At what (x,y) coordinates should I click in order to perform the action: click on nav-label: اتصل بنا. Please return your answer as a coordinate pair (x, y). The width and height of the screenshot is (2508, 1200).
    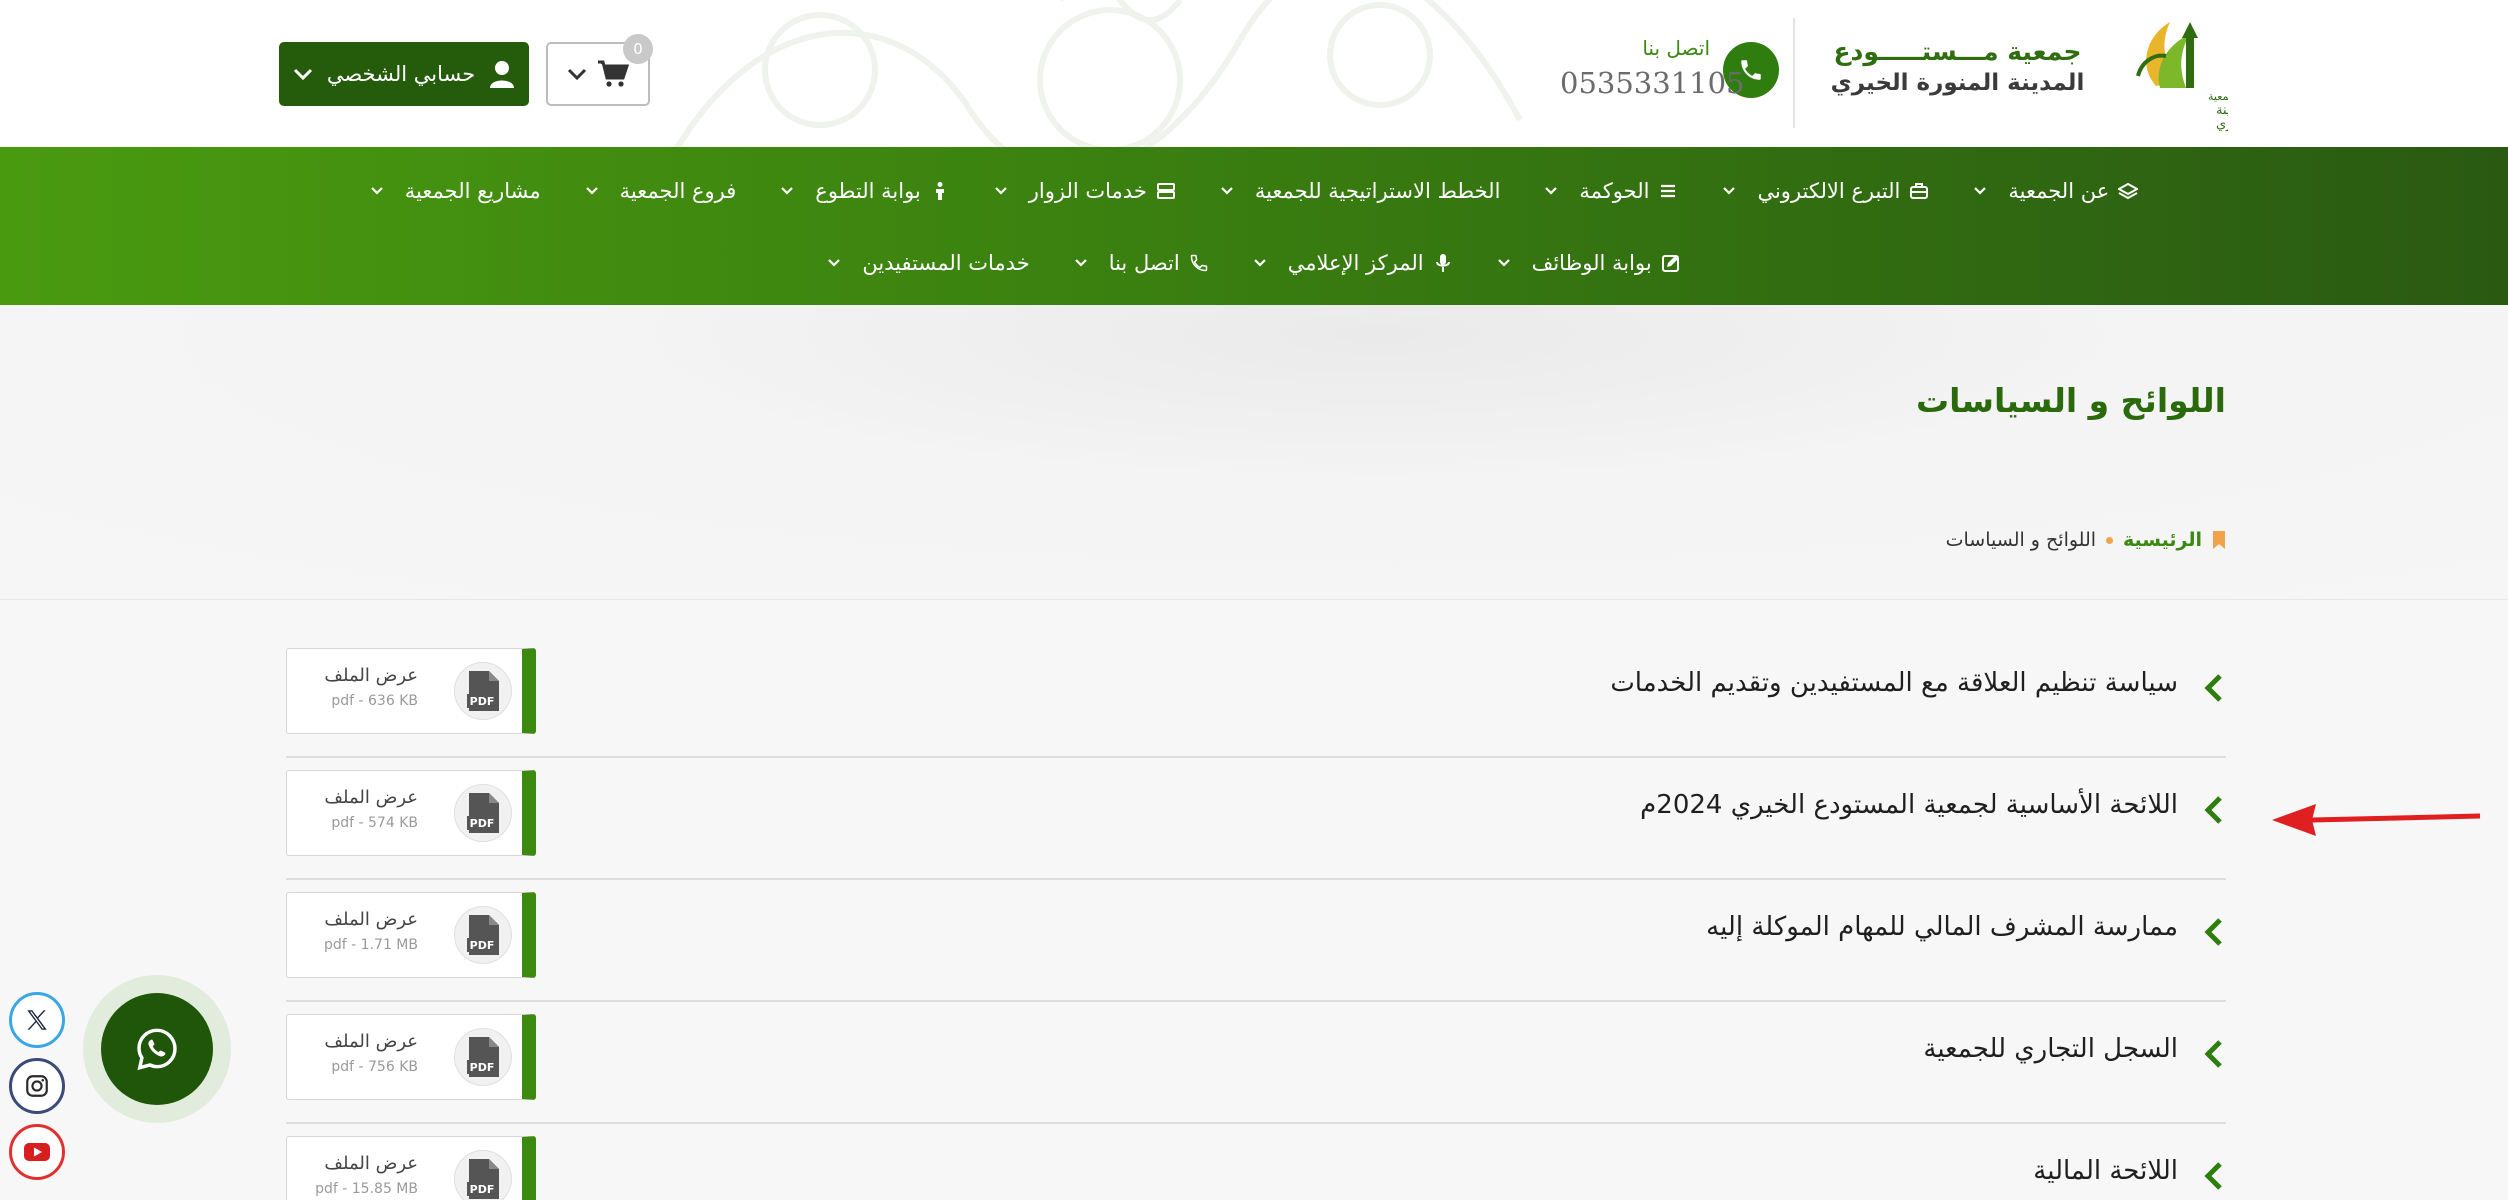
    Looking at the image, I should click on (1144, 263).